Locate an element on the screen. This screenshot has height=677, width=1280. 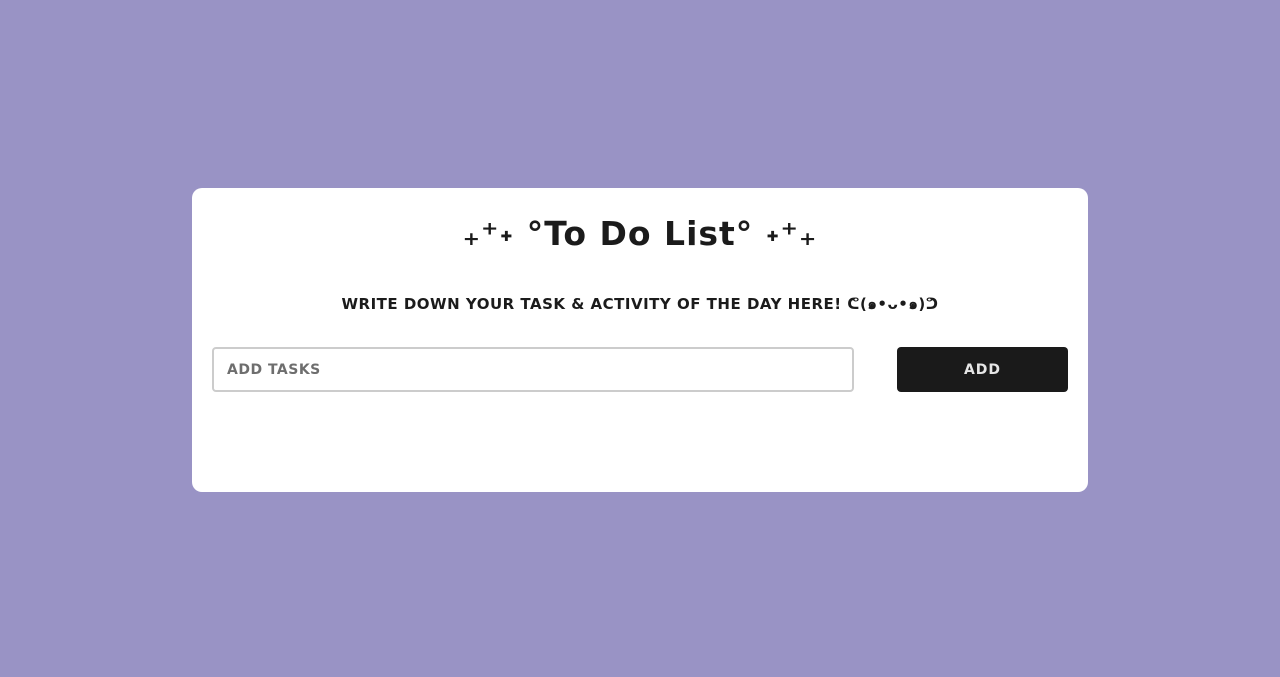
page-title: ₊⁺˖ °To Do List° ˖⁺₊ is located at coordinates (640, 233).